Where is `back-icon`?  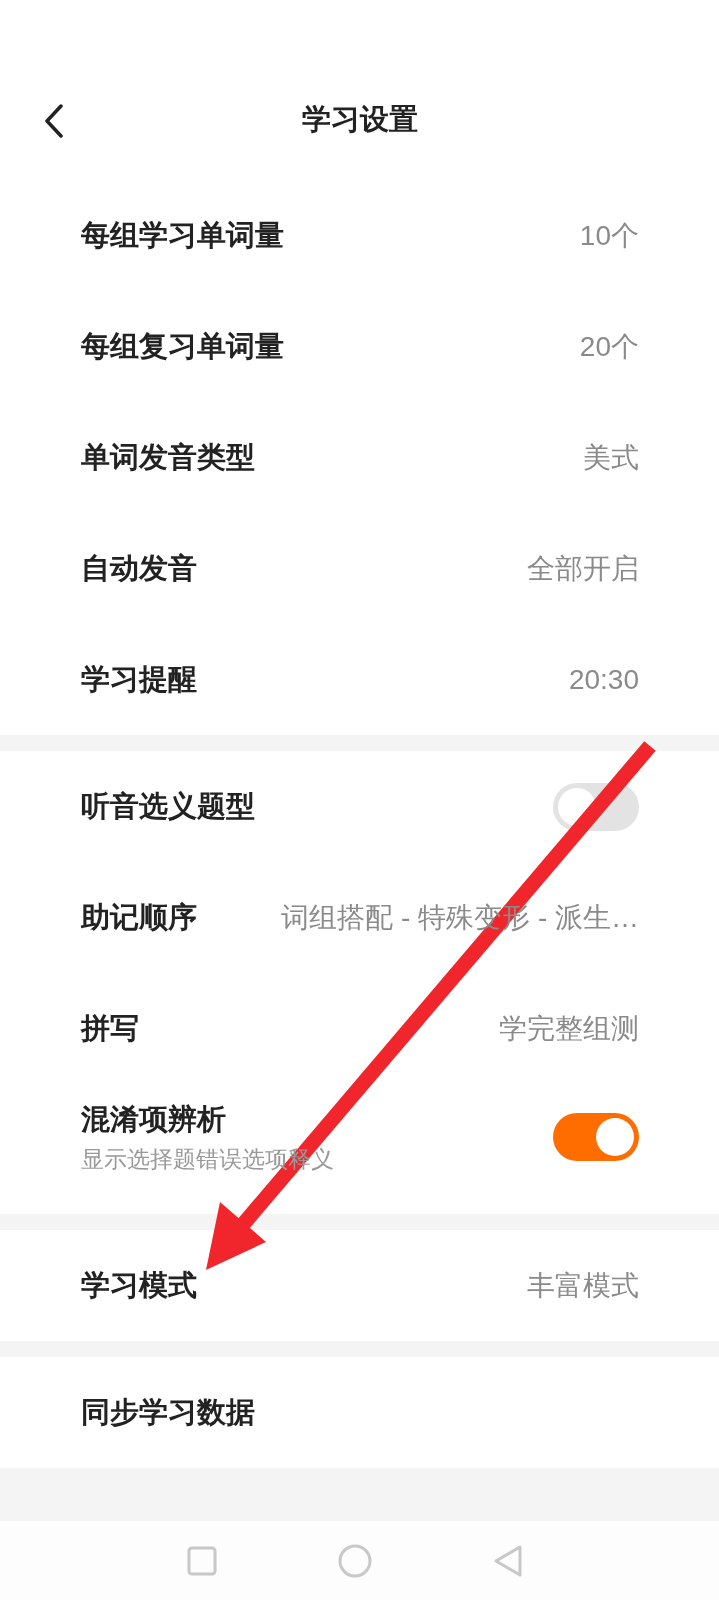
back-icon is located at coordinates (54, 121).